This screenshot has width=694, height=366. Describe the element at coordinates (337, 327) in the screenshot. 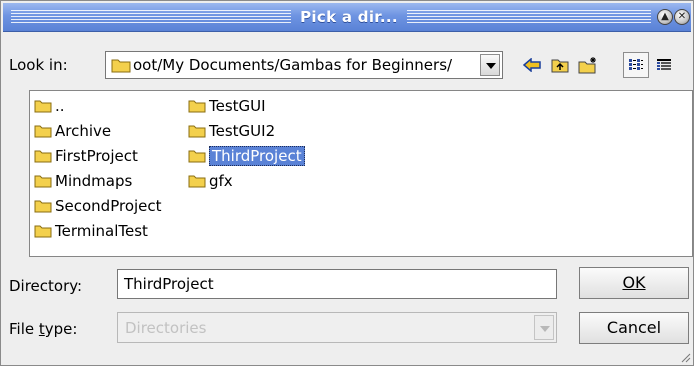

I see `file-type-combo: Directories` at that location.